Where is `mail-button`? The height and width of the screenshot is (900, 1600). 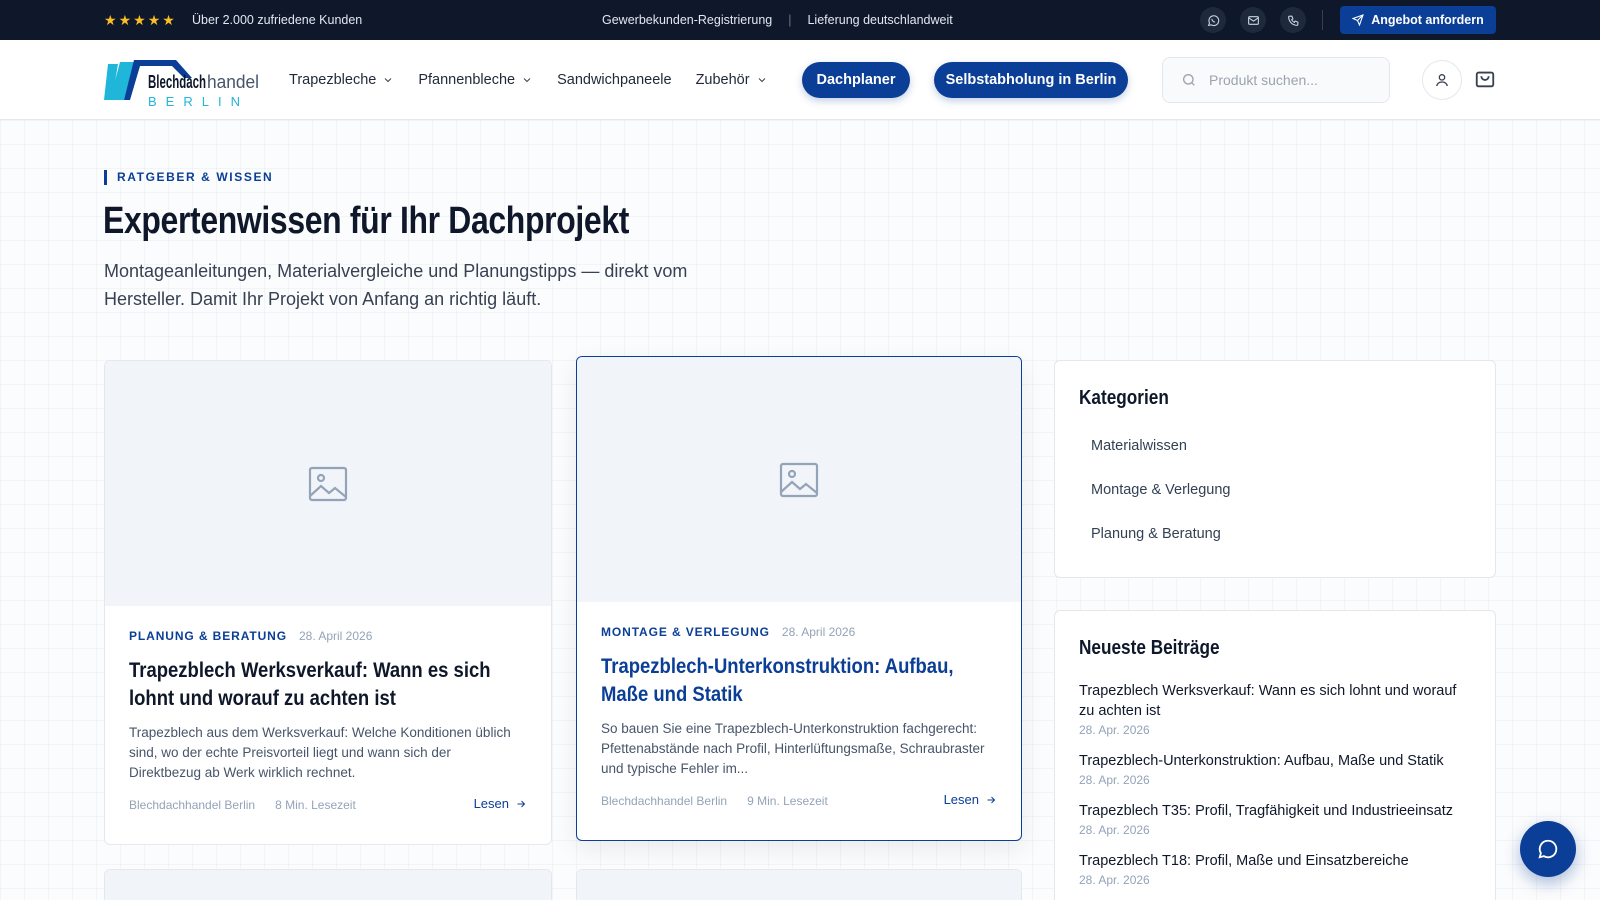 mail-button is located at coordinates (1253, 20).